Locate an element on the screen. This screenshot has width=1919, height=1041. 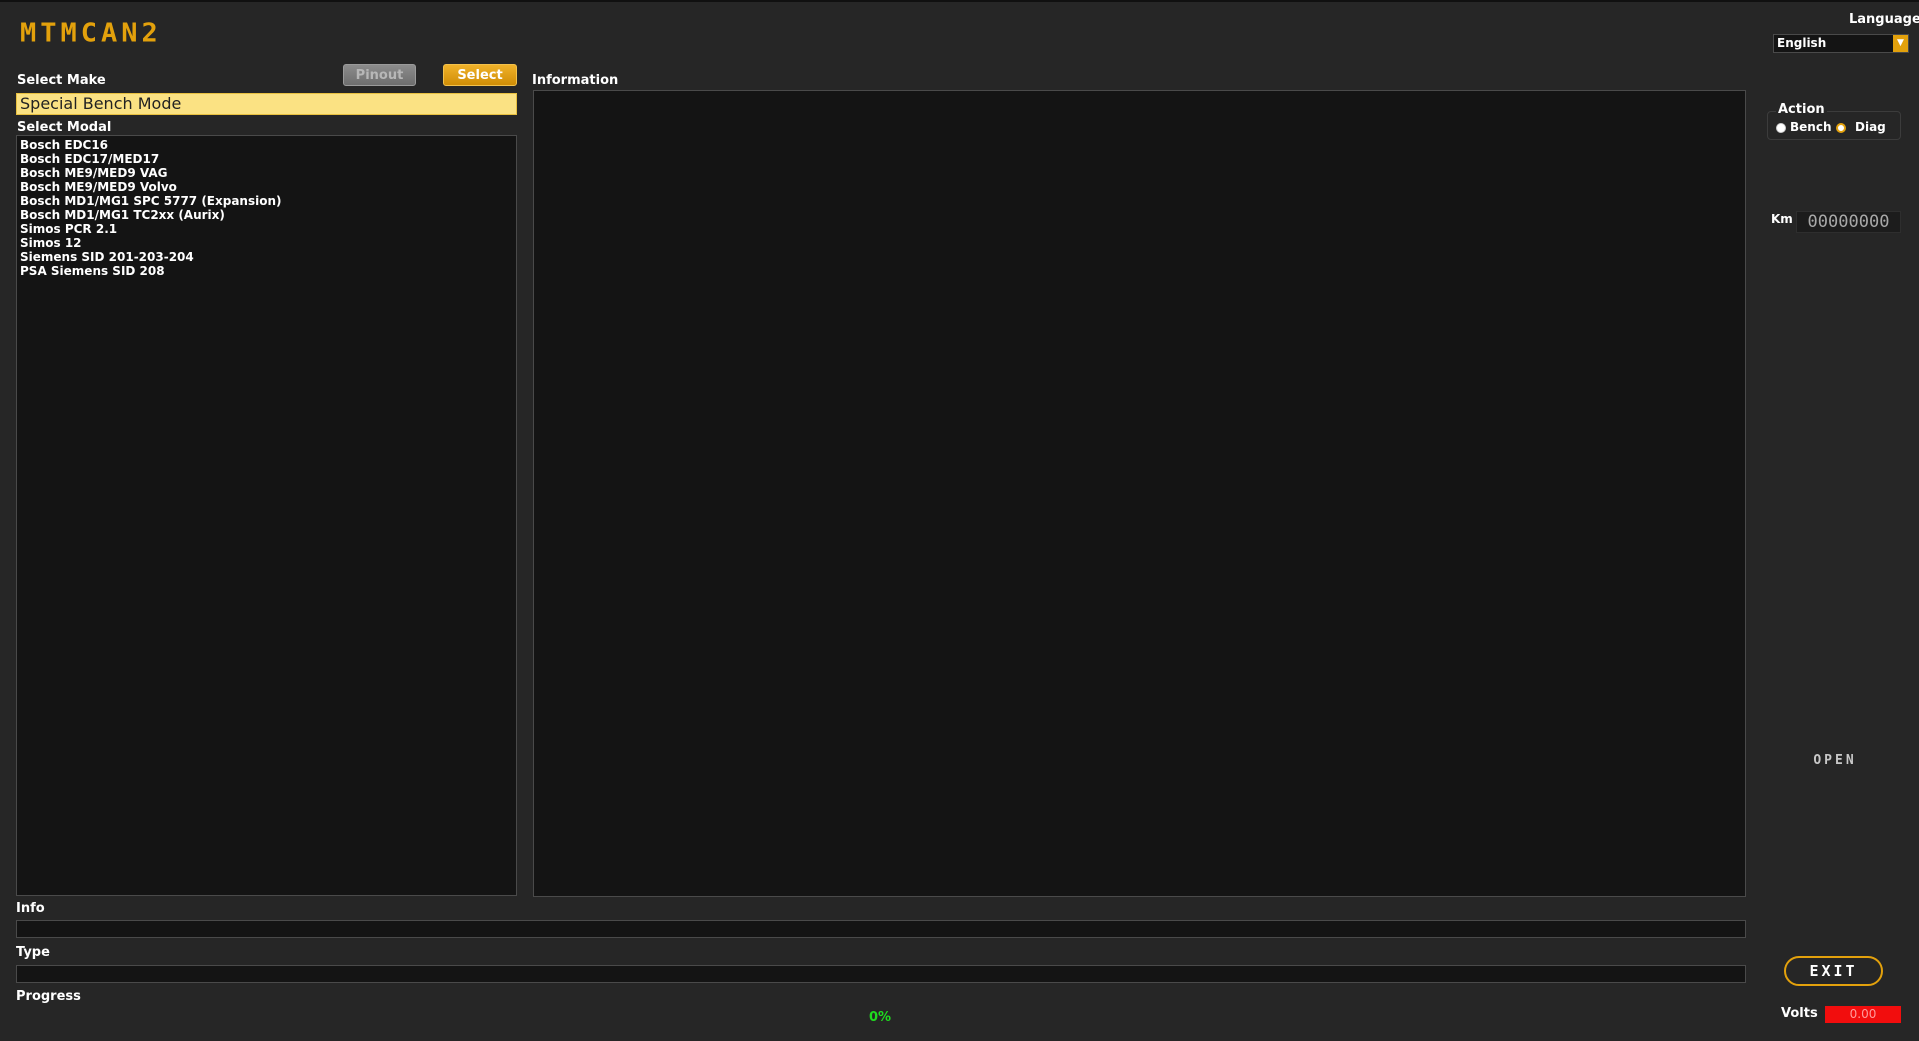
list-item: Bosch EDC16 is located at coordinates (266, 145).